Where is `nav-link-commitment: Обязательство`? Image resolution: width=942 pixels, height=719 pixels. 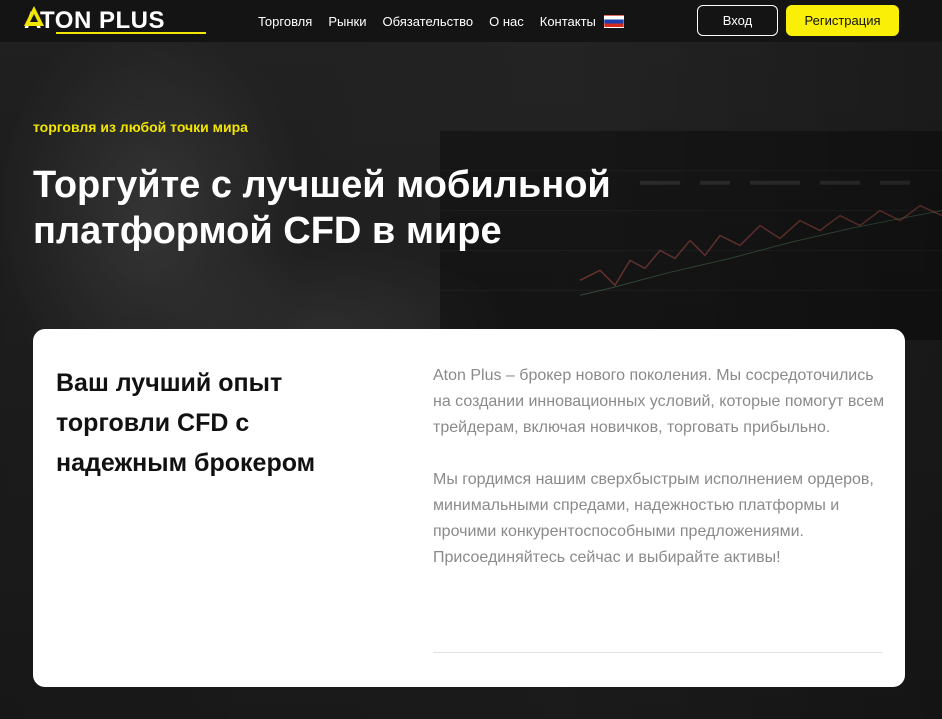 nav-link-commitment: Обязательство is located at coordinates (427, 21).